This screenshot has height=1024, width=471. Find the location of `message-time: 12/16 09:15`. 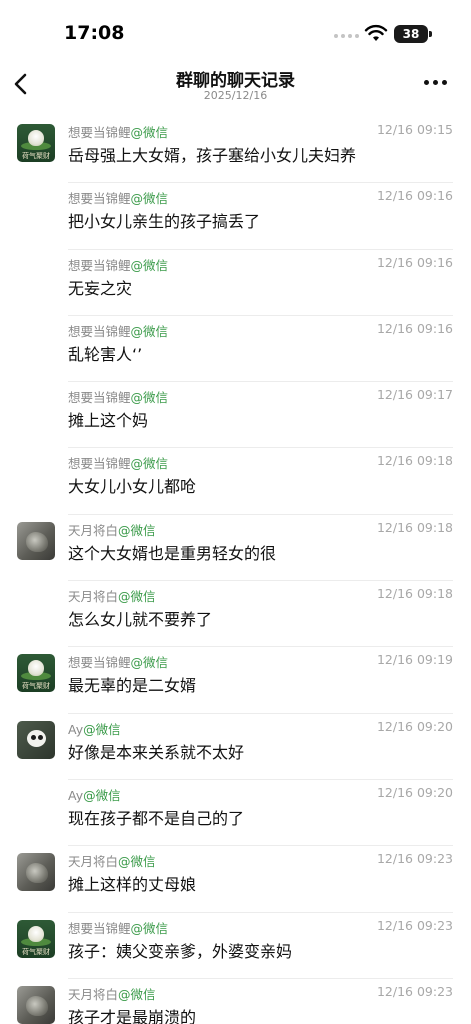

message-time: 12/16 09:15 is located at coordinates (414, 129).